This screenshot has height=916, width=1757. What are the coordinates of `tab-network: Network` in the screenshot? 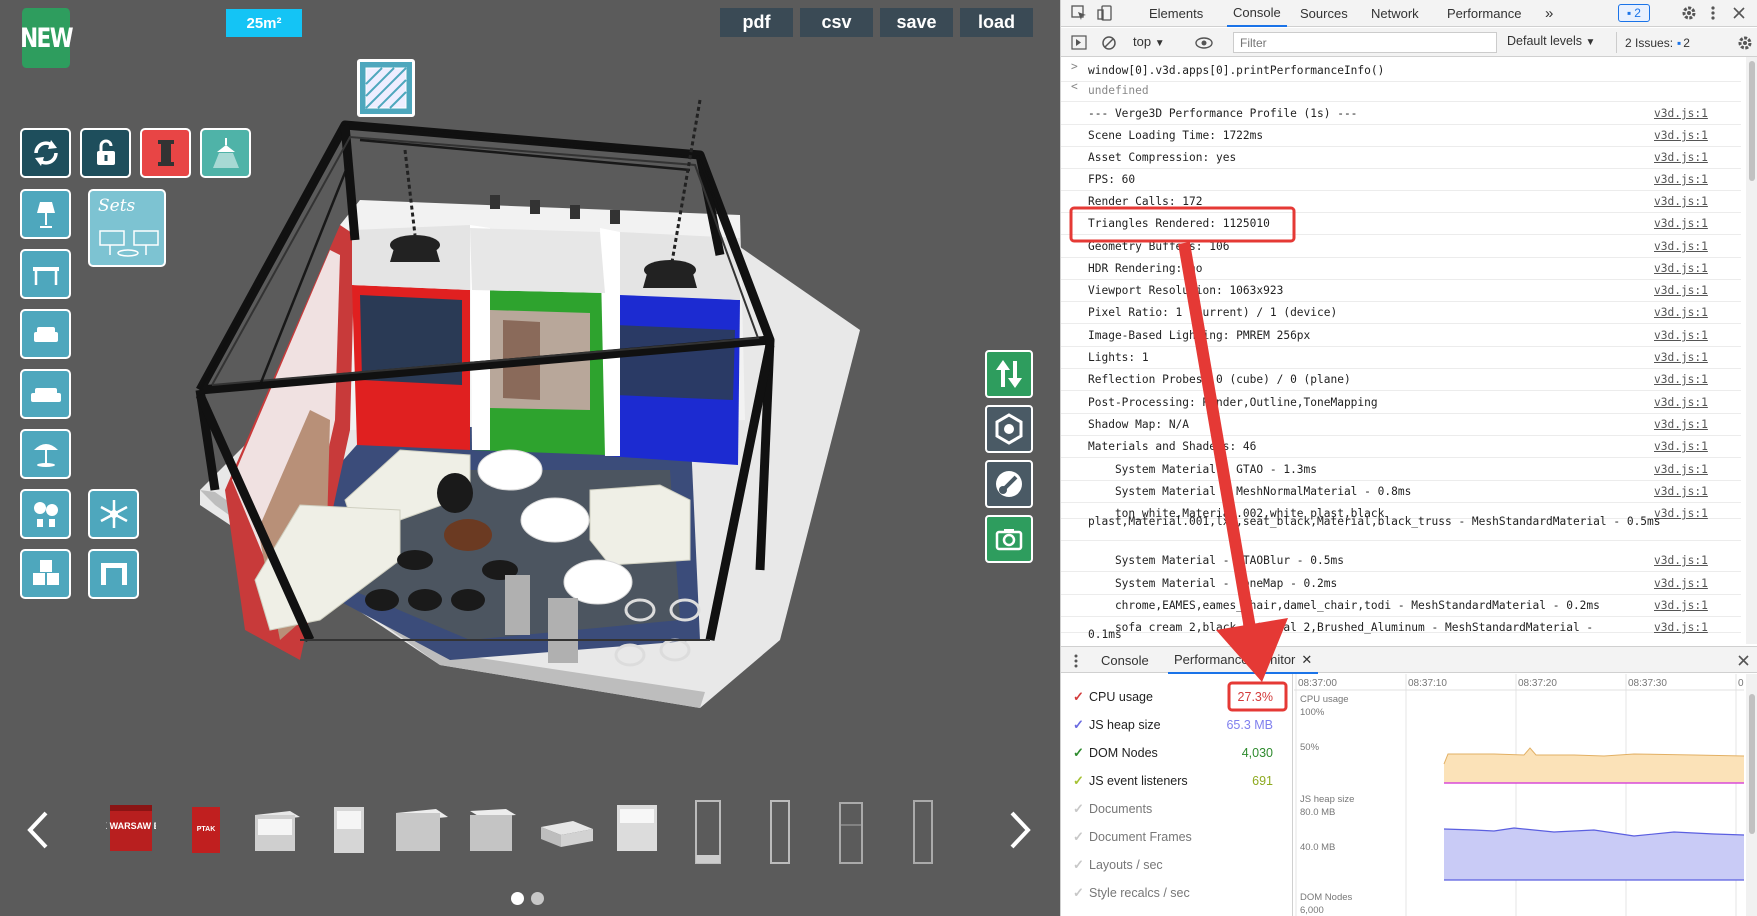 It's located at (1395, 13).